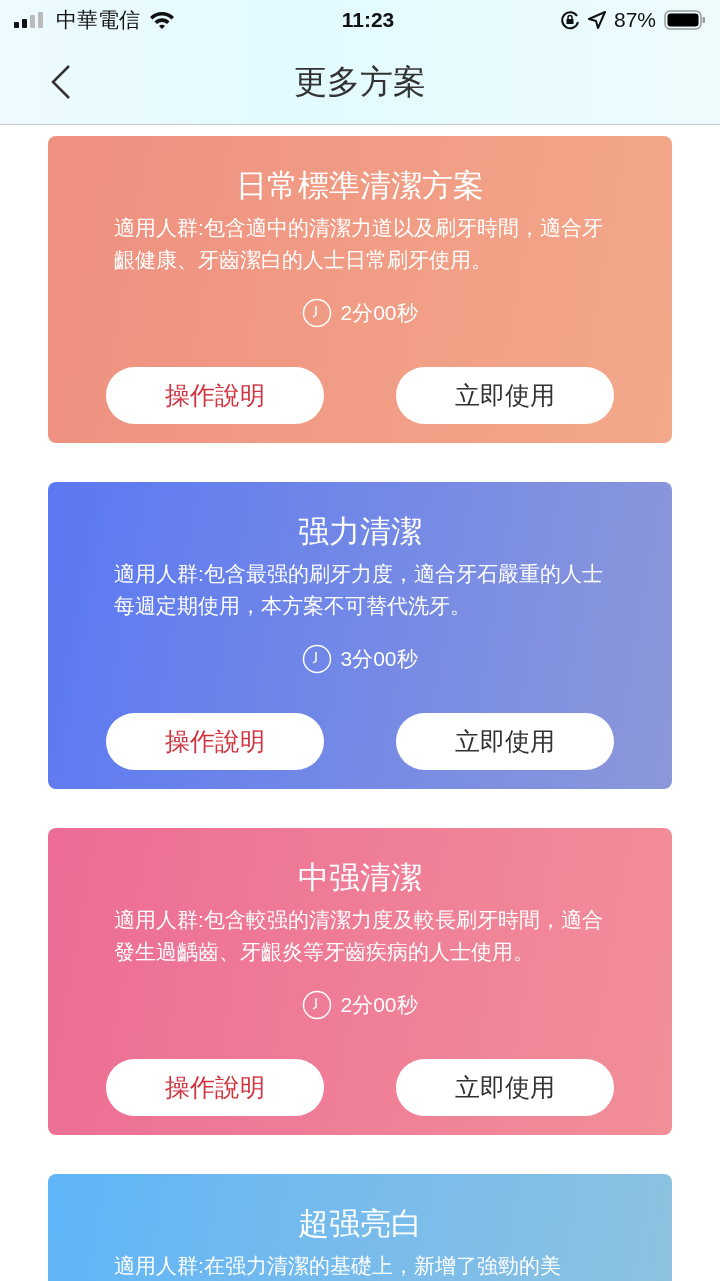 This screenshot has width=720, height=1281. I want to click on carrier-name: 中華電信, so click(98, 20).